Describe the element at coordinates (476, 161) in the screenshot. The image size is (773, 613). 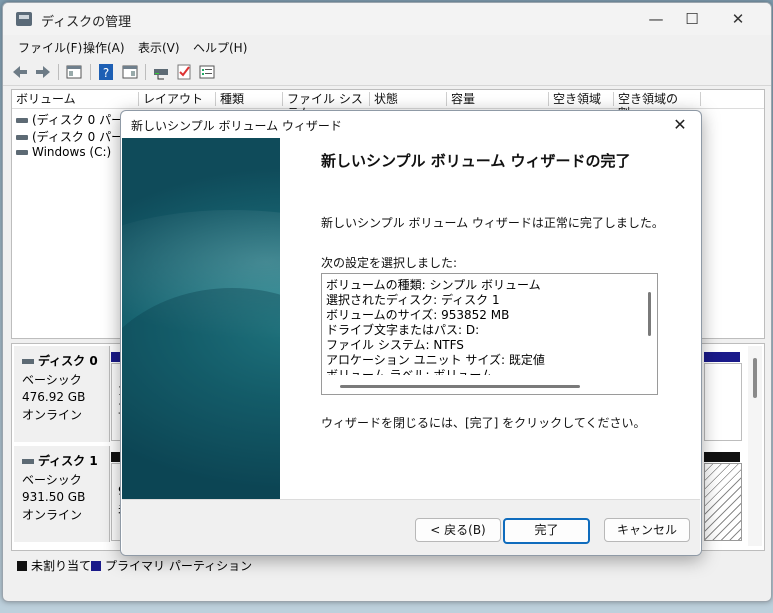
I see `wizard-heading: 新しいシンプル ボリューム ウィザードの完了` at that location.